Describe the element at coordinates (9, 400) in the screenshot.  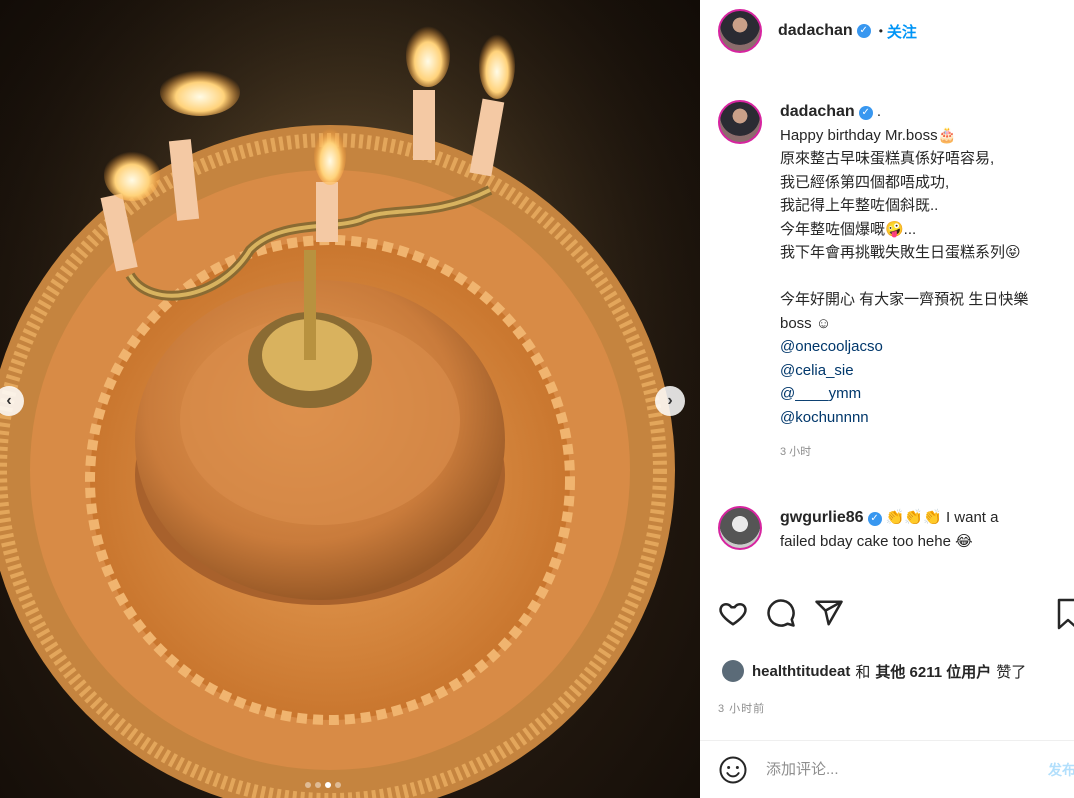
I see `chevron-left-icon: ‹` at that location.